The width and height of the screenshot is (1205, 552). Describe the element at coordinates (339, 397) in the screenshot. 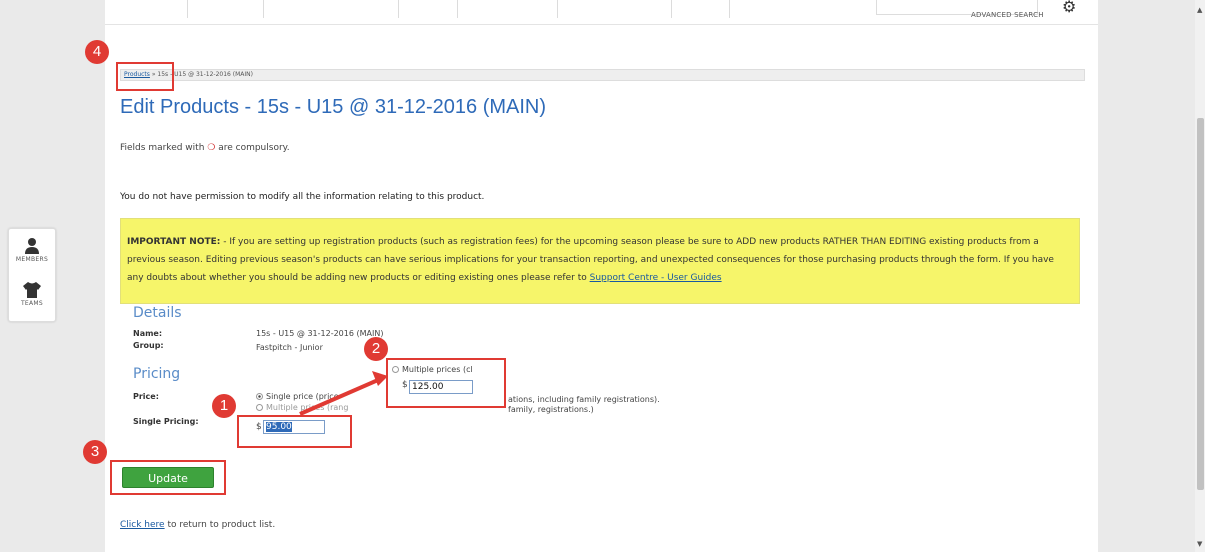

I see `arrow-line` at that location.